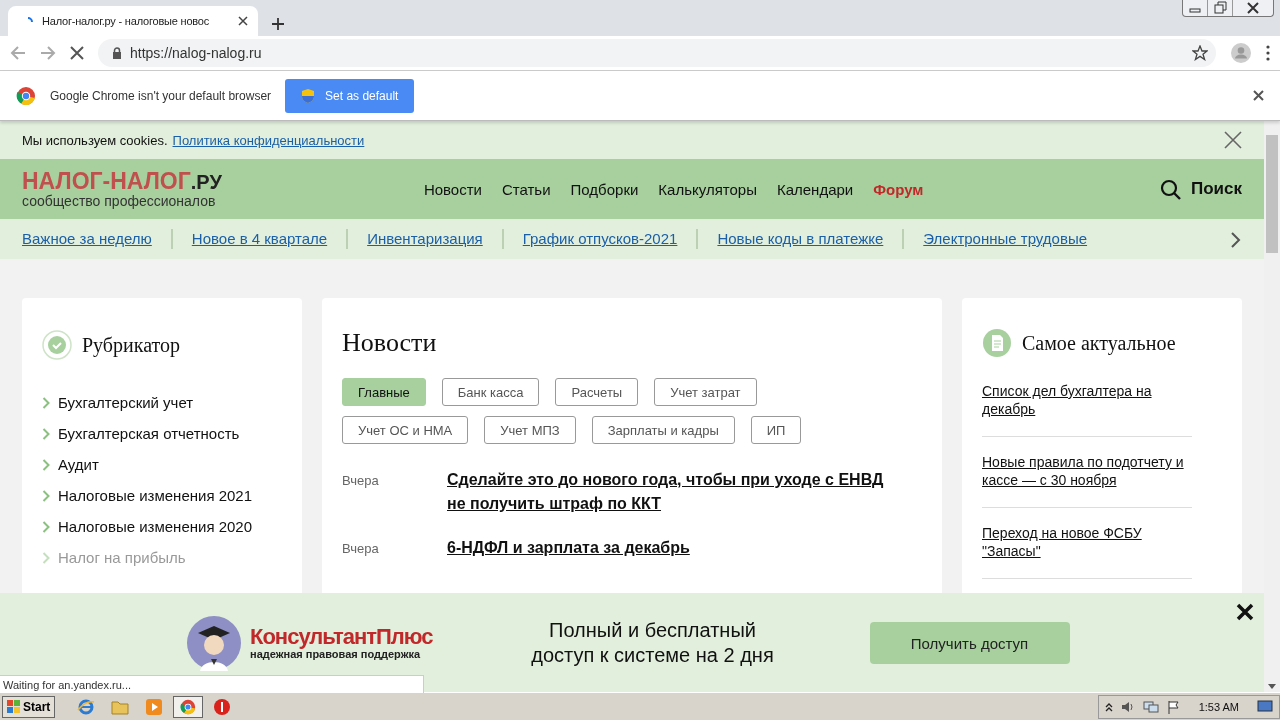  I want to click on loading-icon, so click(30, 21).